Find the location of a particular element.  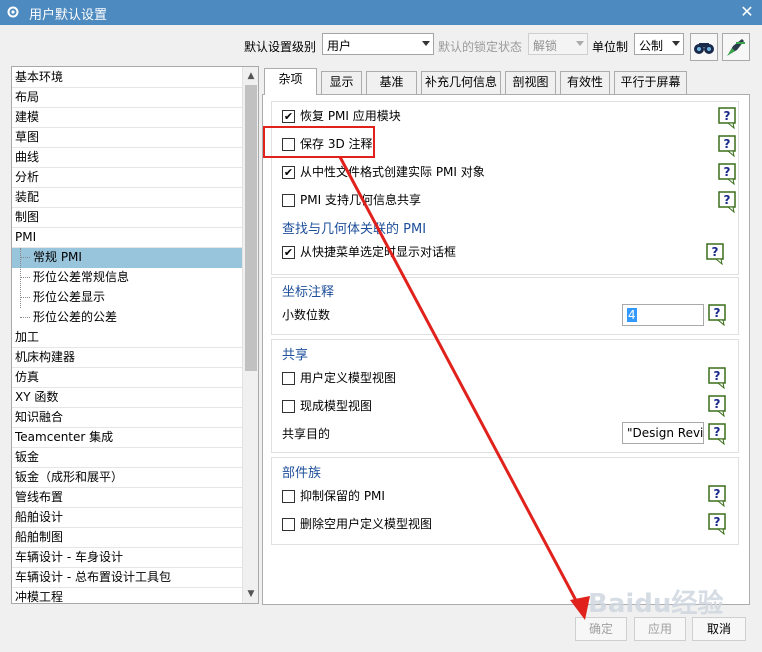

option-label: 删除空用户定义模型视图 is located at coordinates (366, 524).